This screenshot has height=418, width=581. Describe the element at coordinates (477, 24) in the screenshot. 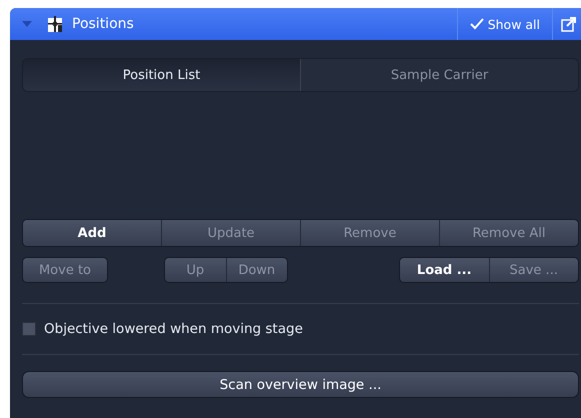

I see `check-icon` at that location.